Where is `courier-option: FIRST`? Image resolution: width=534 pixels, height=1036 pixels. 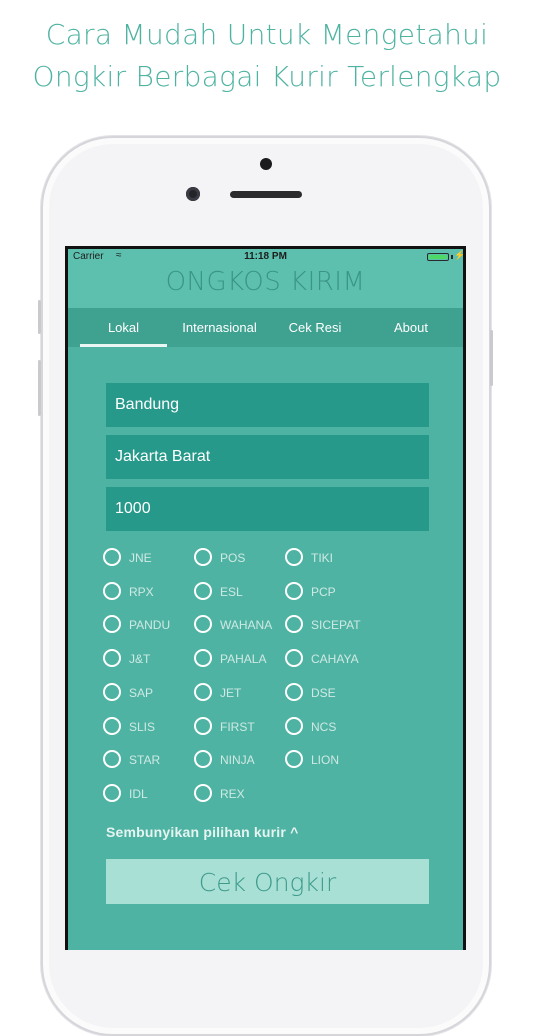
courier-option: FIRST is located at coordinates (238, 727).